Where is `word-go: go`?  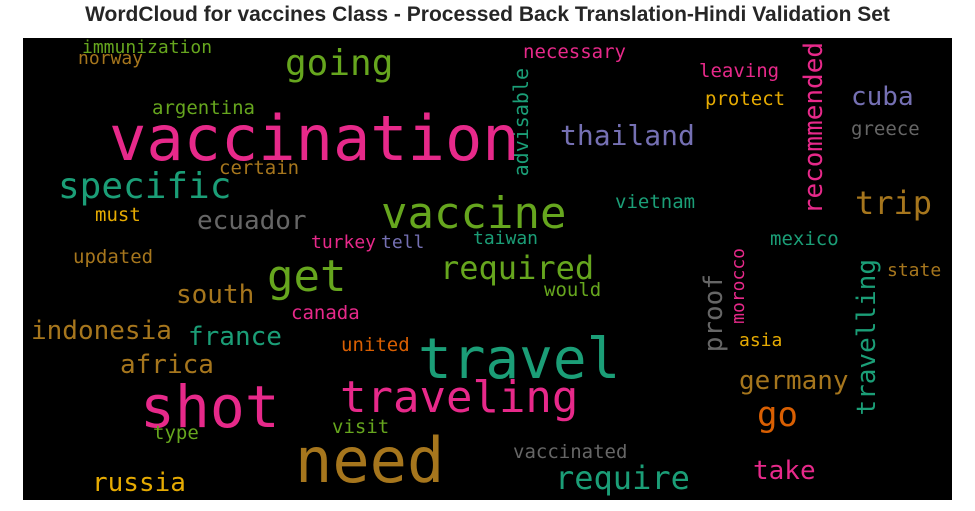 word-go: go is located at coordinates (777, 415).